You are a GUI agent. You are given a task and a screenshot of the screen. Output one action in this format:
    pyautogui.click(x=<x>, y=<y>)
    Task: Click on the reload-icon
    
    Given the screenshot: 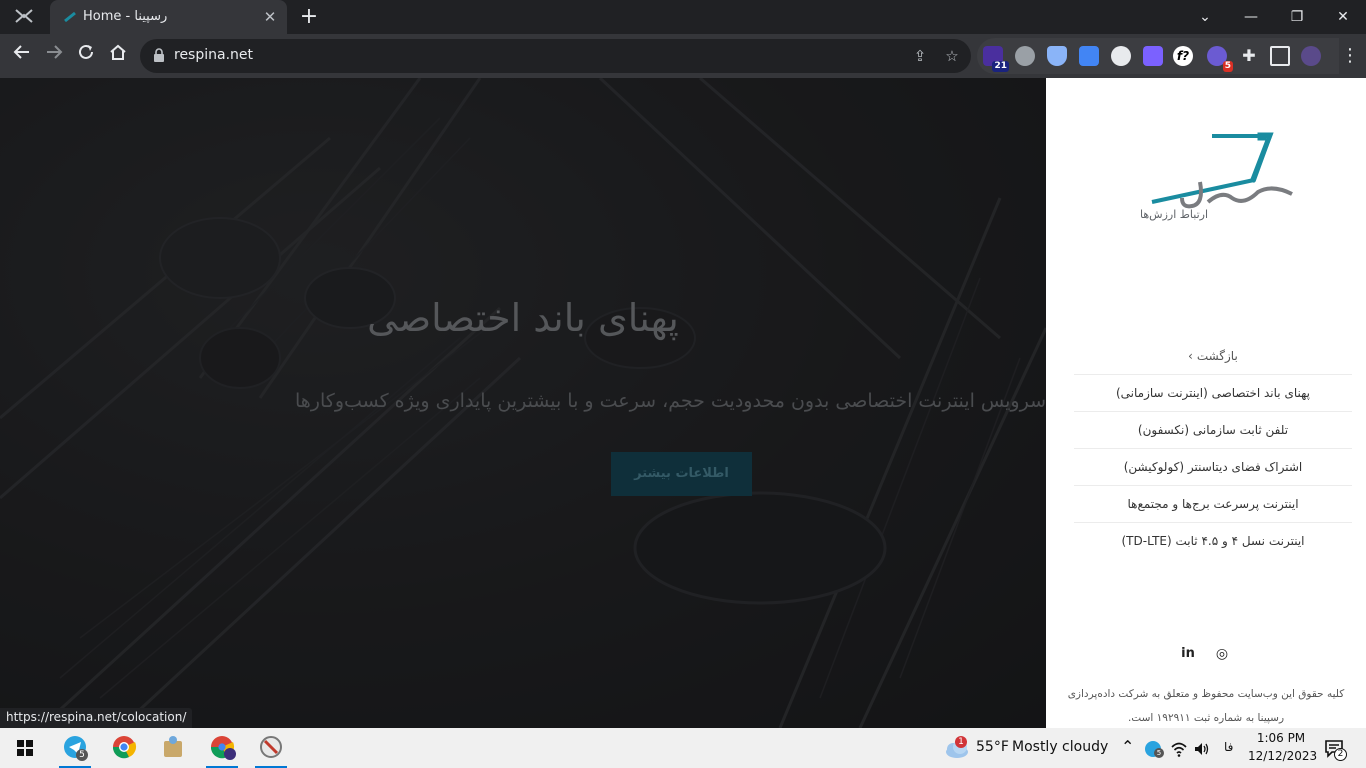 What is the action you would take?
    pyautogui.click(x=86, y=56)
    